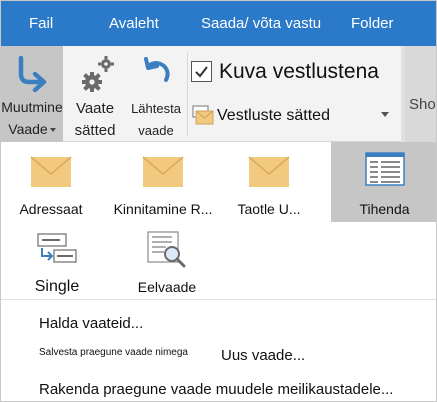  I want to click on reset-view-label-line2: vaade, so click(156, 130).